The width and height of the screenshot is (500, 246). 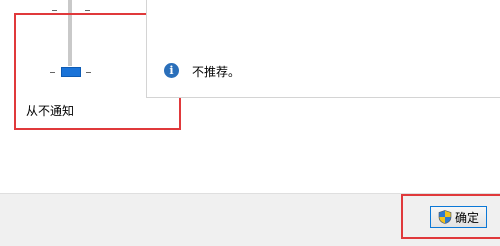 I want to click on slider-tick-right, so click(x=87, y=10).